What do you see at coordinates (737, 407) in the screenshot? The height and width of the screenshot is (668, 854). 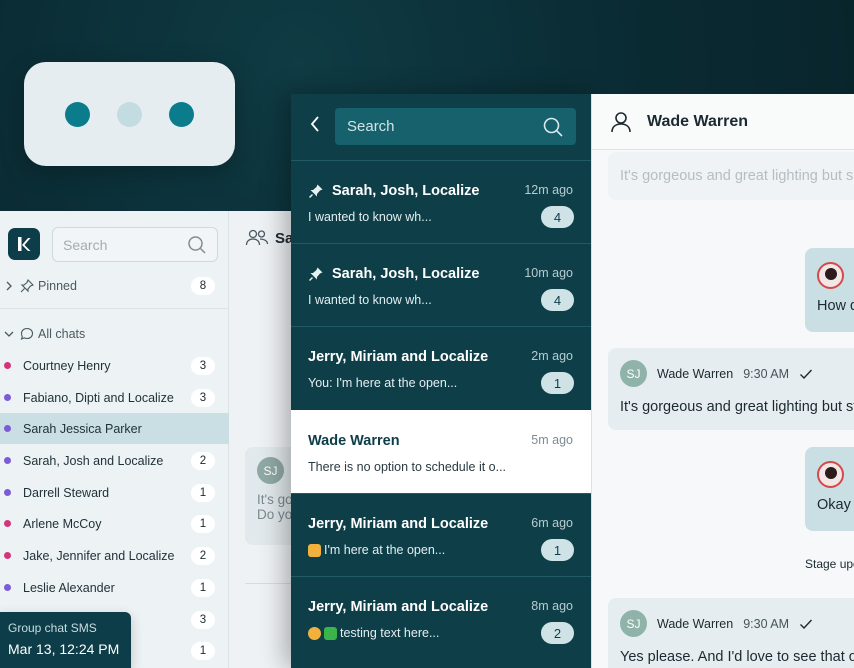 I see `message-text: It's gorgeous and great lighting but st` at bounding box center [737, 407].